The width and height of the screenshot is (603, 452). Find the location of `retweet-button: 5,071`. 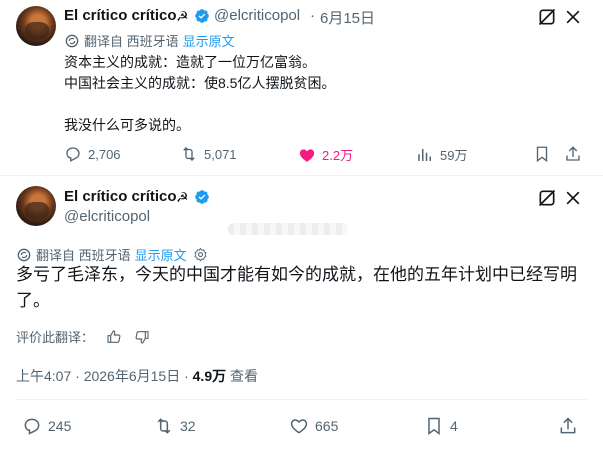

retweet-button: 5,071 is located at coordinates (208, 154).